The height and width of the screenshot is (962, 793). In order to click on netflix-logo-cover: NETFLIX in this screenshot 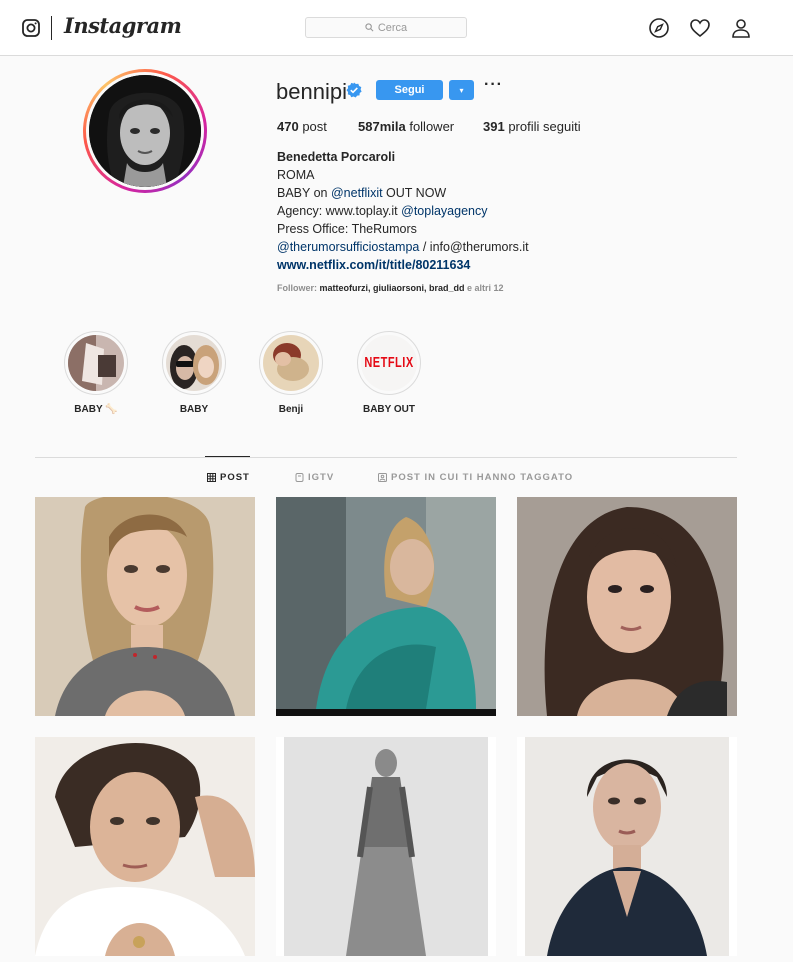, I will do `click(389, 363)`.